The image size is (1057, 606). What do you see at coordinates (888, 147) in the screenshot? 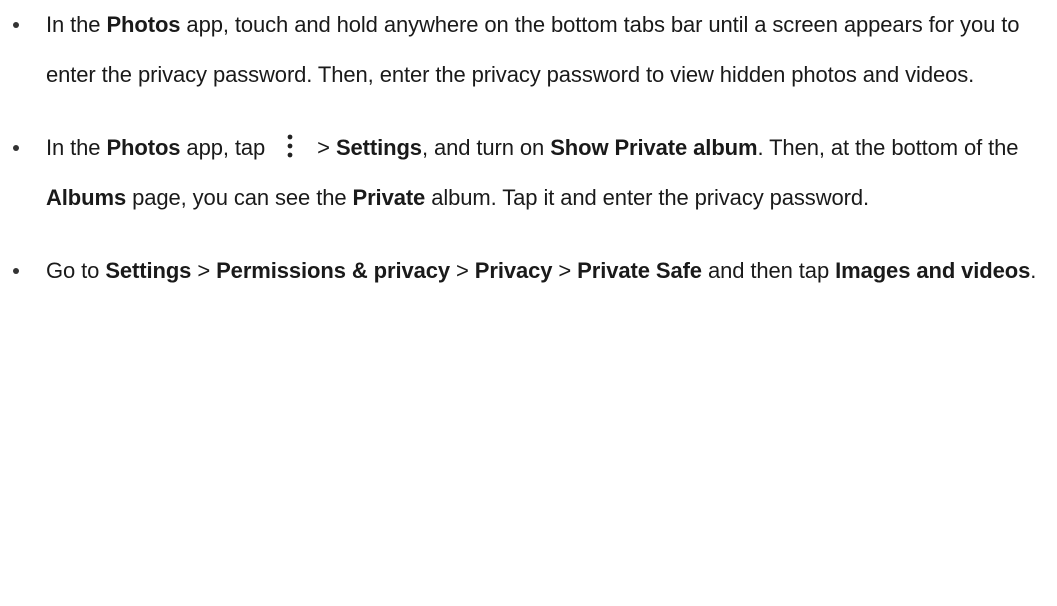
I see `segment-text: . Then, at the bottom of the` at bounding box center [888, 147].